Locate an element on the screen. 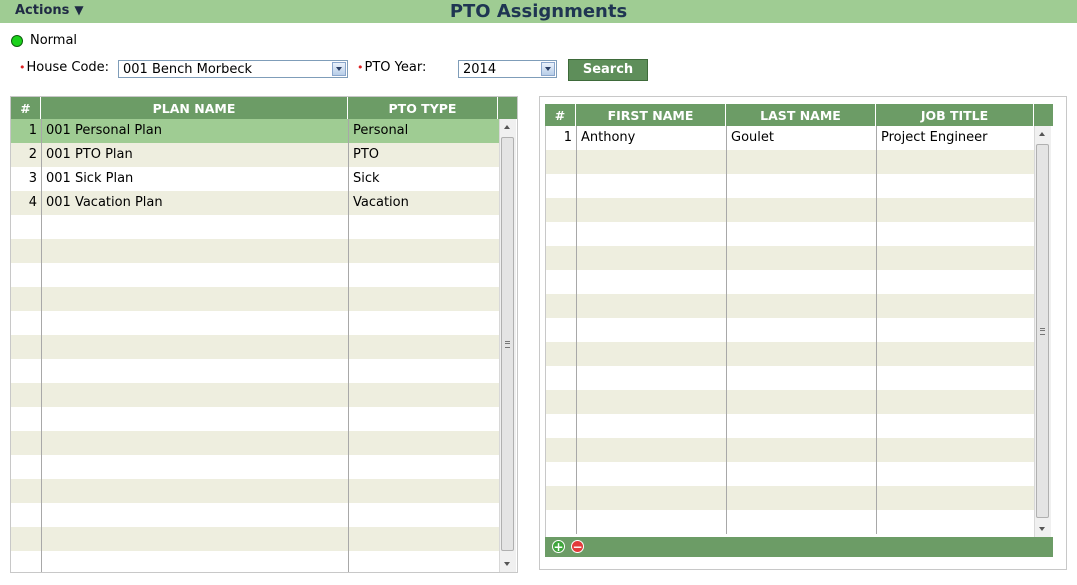 This screenshot has width=1077, height=585. status-indicator: Normal is located at coordinates (44, 40).